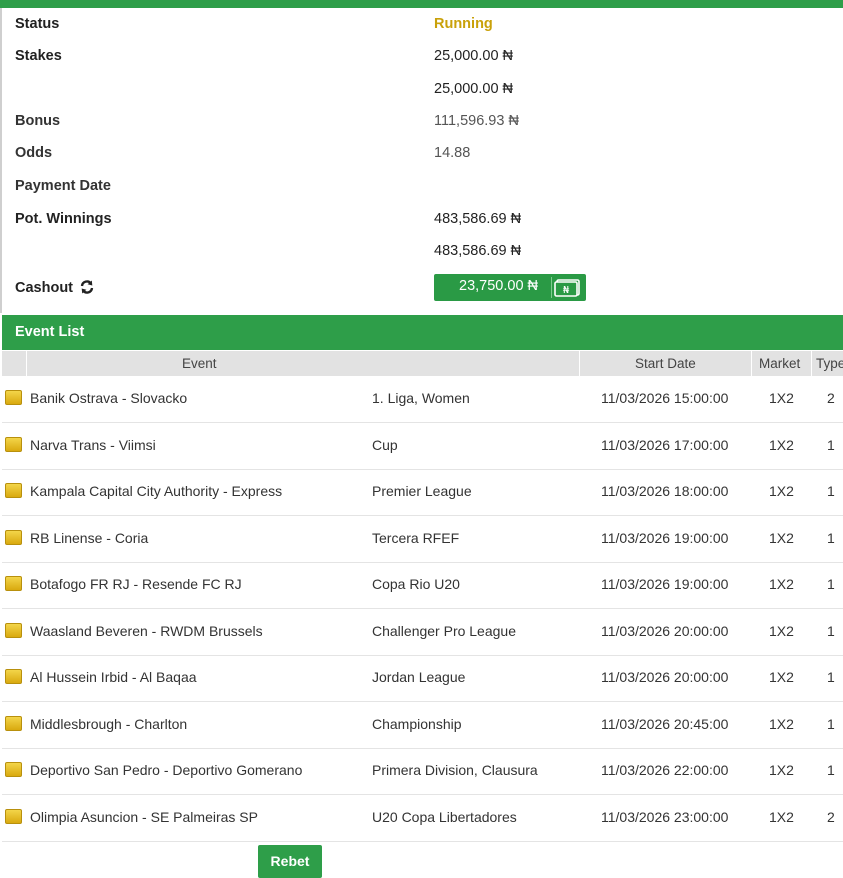  What do you see at coordinates (444, 816) in the screenshot?
I see `event-league: U20 Copa Libertadores` at bounding box center [444, 816].